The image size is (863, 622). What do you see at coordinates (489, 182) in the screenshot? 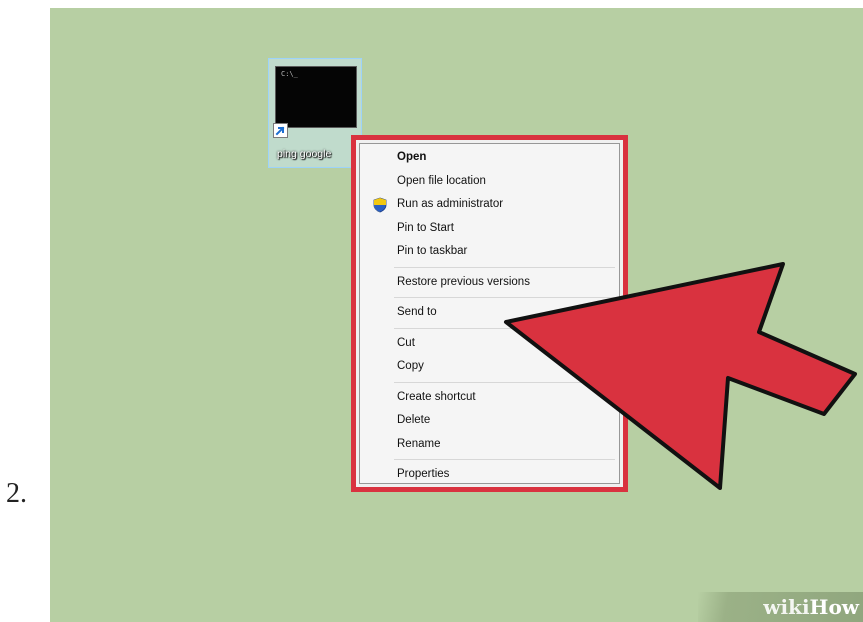
I see `menu-item-open-file-location: Open file location` at bounding box center [489, 182].